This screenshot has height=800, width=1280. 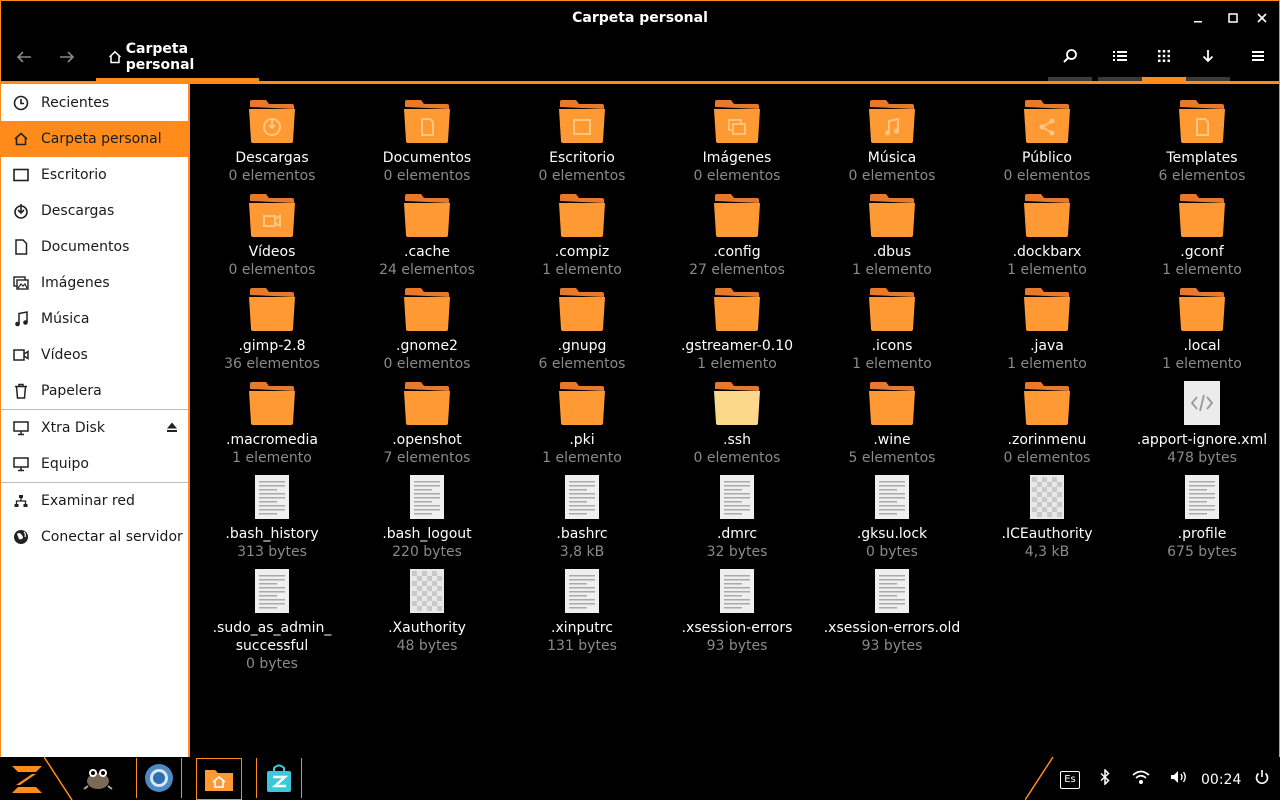 I want to click on sidebar-item-xtra-disk: Xtra Disk, so click(x=94, y=428).